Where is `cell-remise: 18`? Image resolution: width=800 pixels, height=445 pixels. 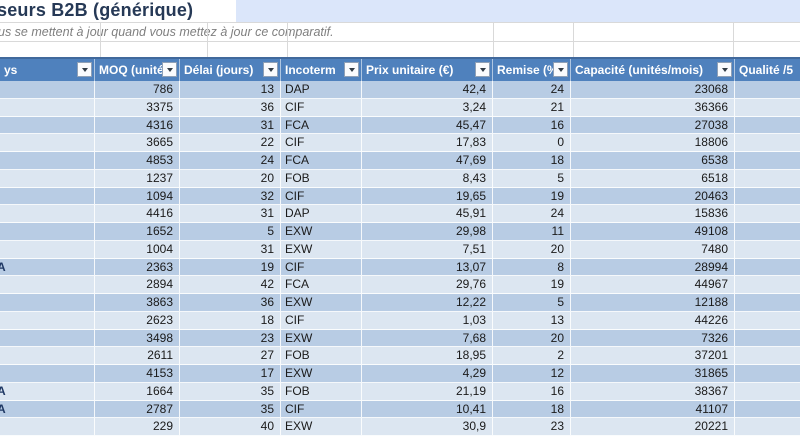 cell-remise: 18 is located at coordinates (532, 409).